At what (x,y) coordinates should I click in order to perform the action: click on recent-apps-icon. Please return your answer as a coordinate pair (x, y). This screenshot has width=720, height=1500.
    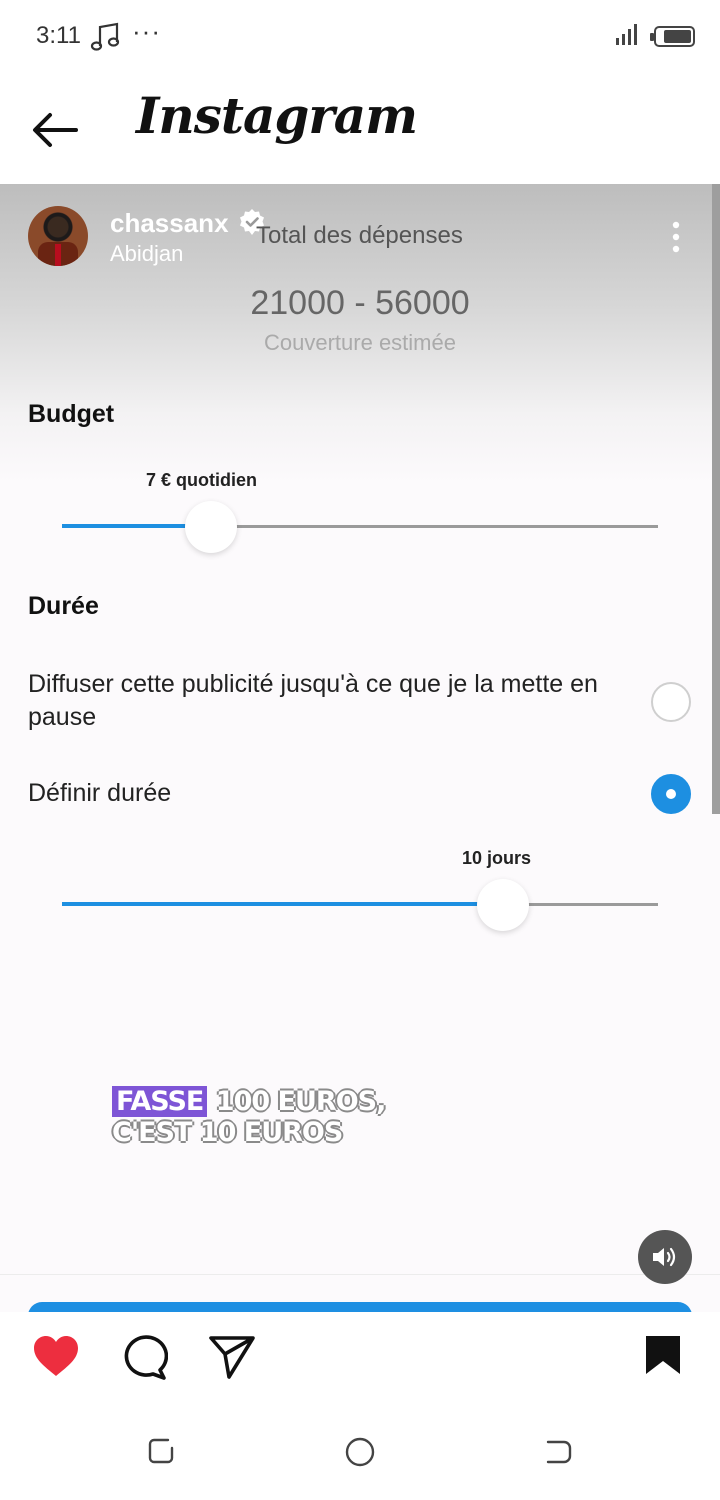
    Looking at the image, I should click on (161, 1451).